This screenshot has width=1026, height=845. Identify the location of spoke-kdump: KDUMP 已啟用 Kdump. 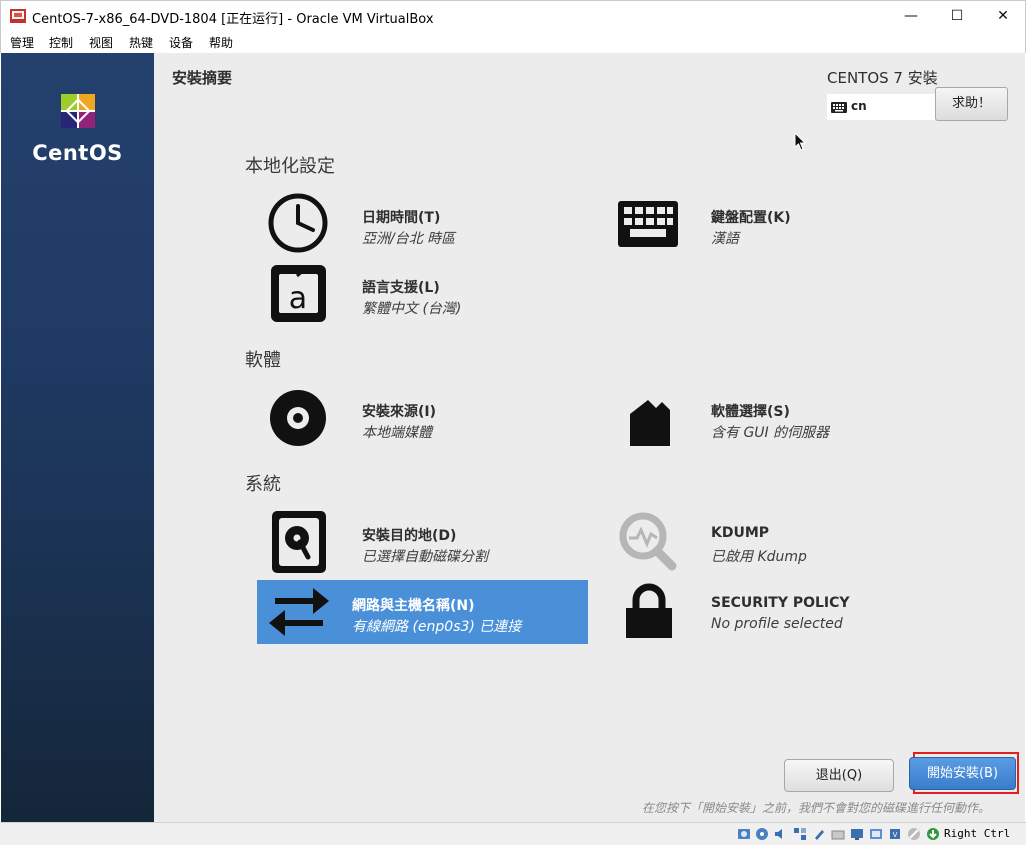
(781, 541).